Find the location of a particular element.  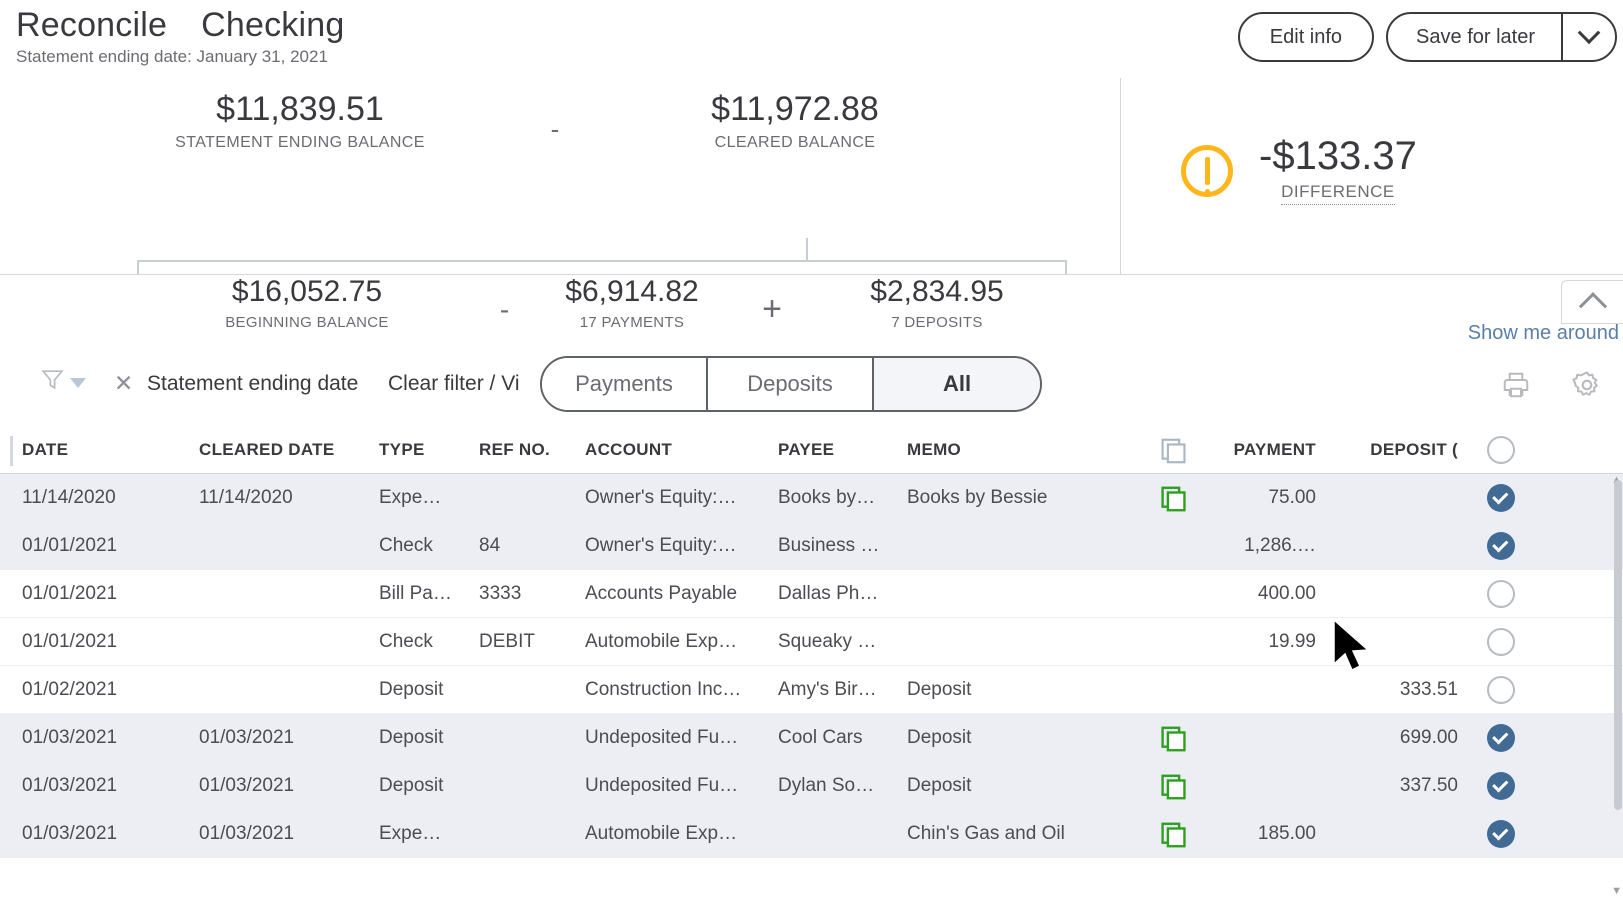

cell-ref-no: DEBIT is located at coordinates (507, 641).